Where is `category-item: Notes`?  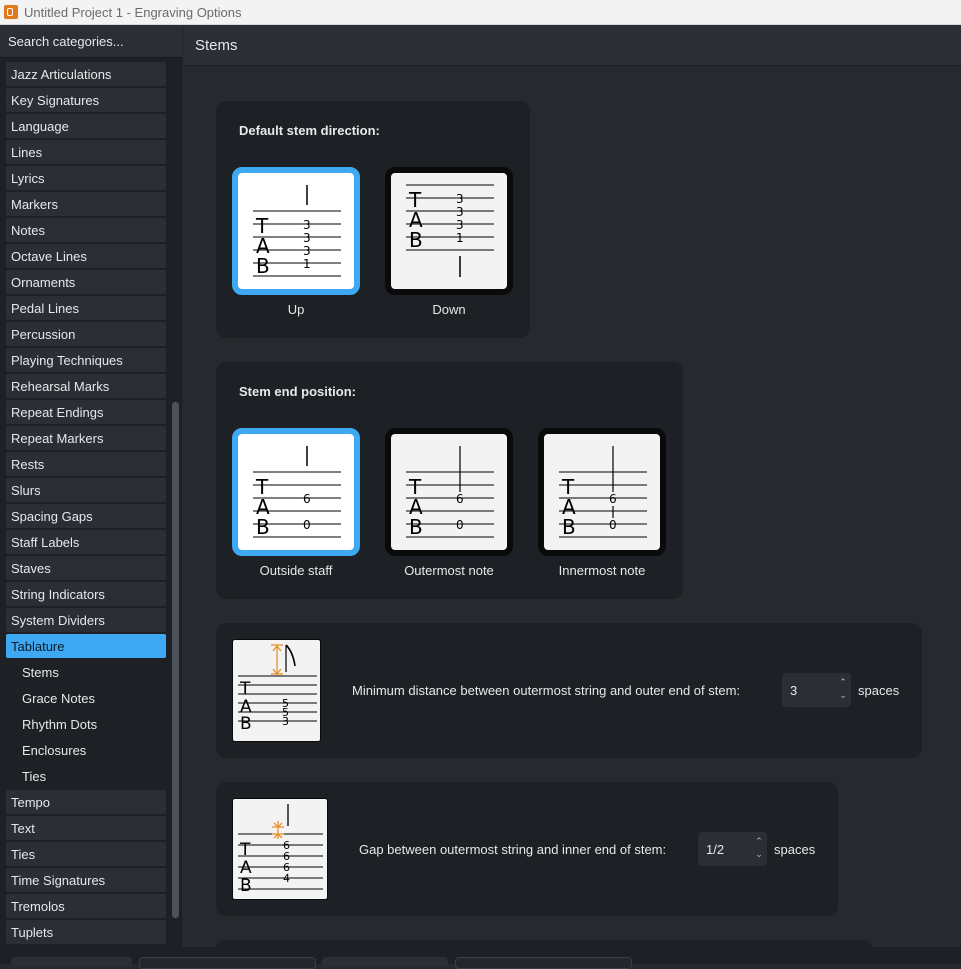 category-item: Notes is located at coordinates (86, 230).